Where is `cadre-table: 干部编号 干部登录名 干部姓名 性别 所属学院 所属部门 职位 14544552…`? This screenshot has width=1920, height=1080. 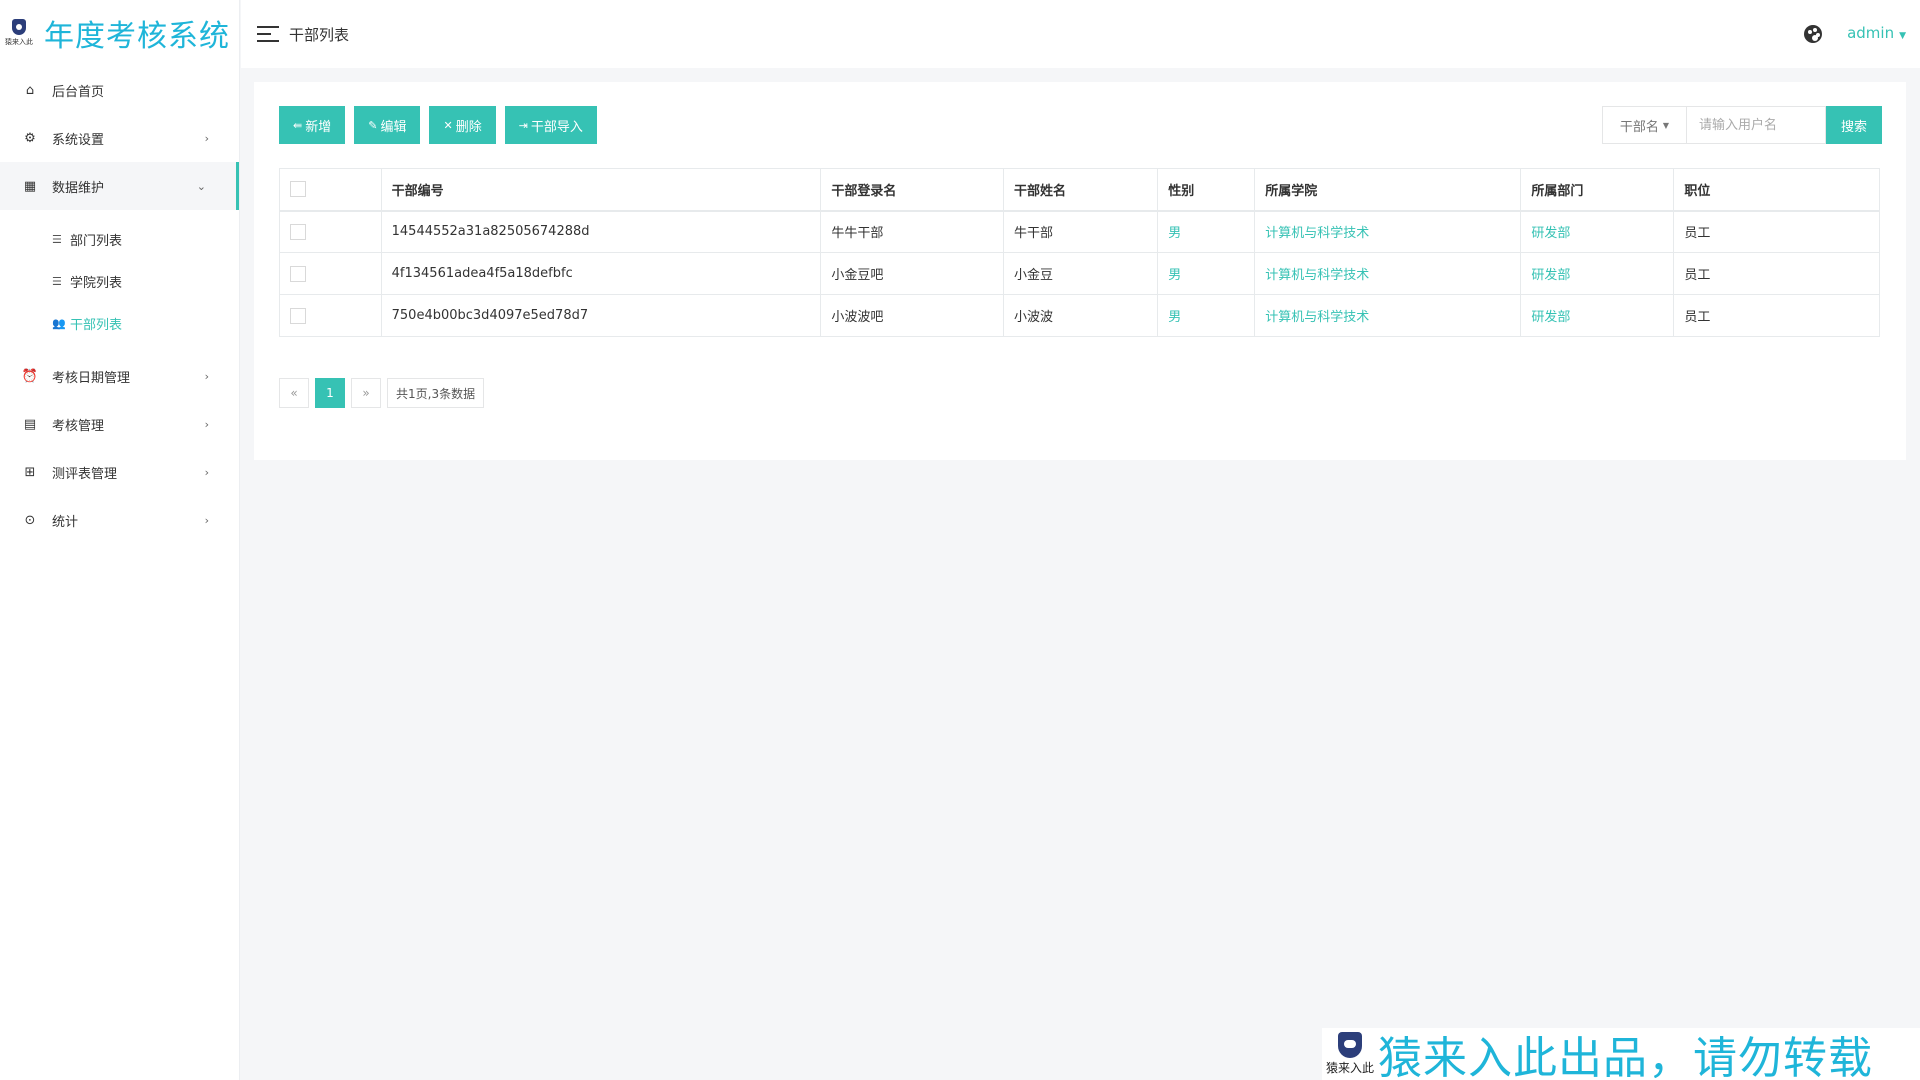
cadre-table: 干部编号 干部登录名 干部姓名 性别 所属学院 所属部门 职位 14544552… is located at coordinates (1079, 252).